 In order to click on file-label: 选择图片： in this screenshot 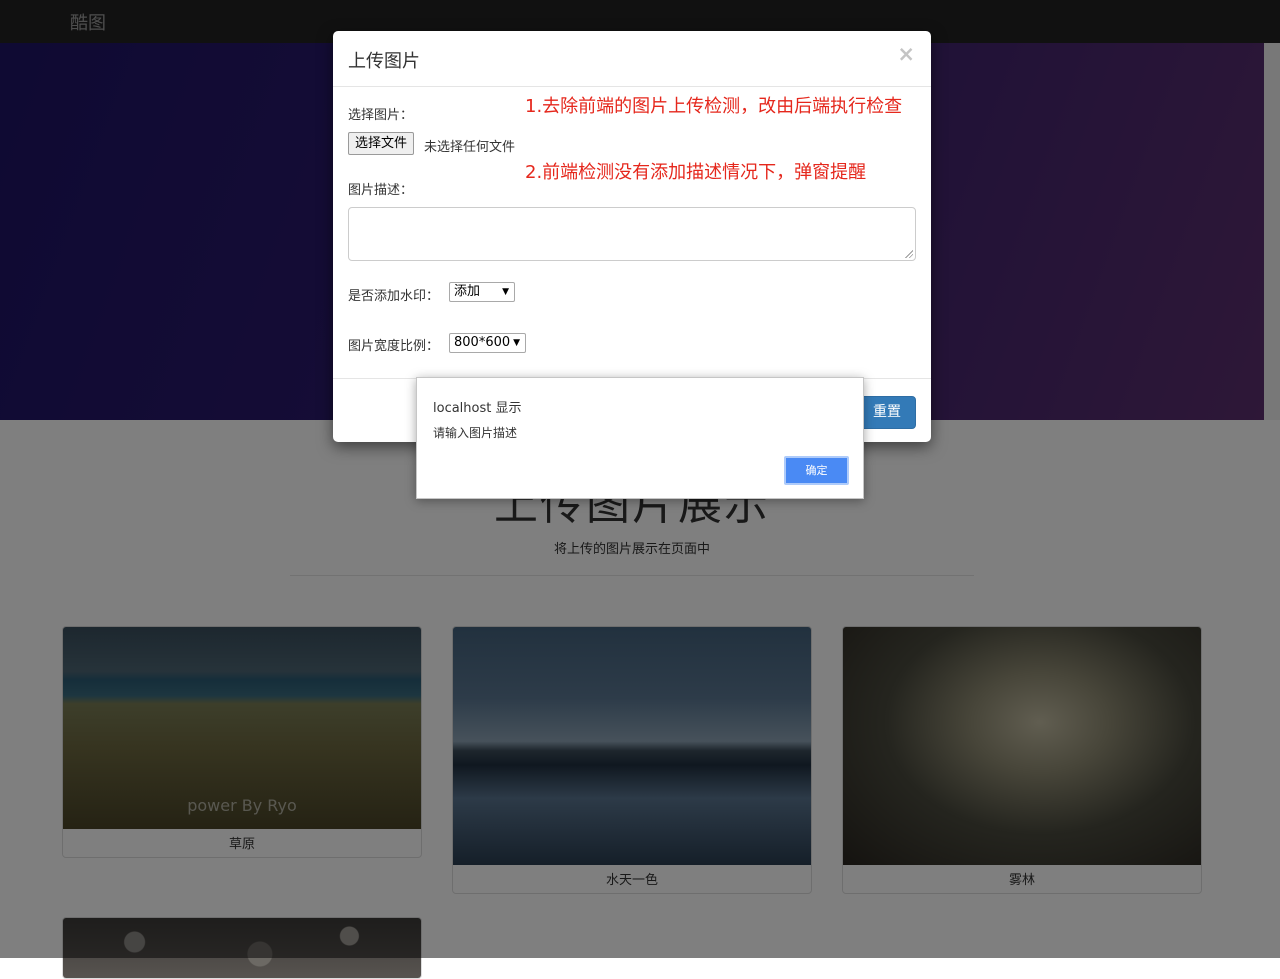, I will do `click(381, 115)`.